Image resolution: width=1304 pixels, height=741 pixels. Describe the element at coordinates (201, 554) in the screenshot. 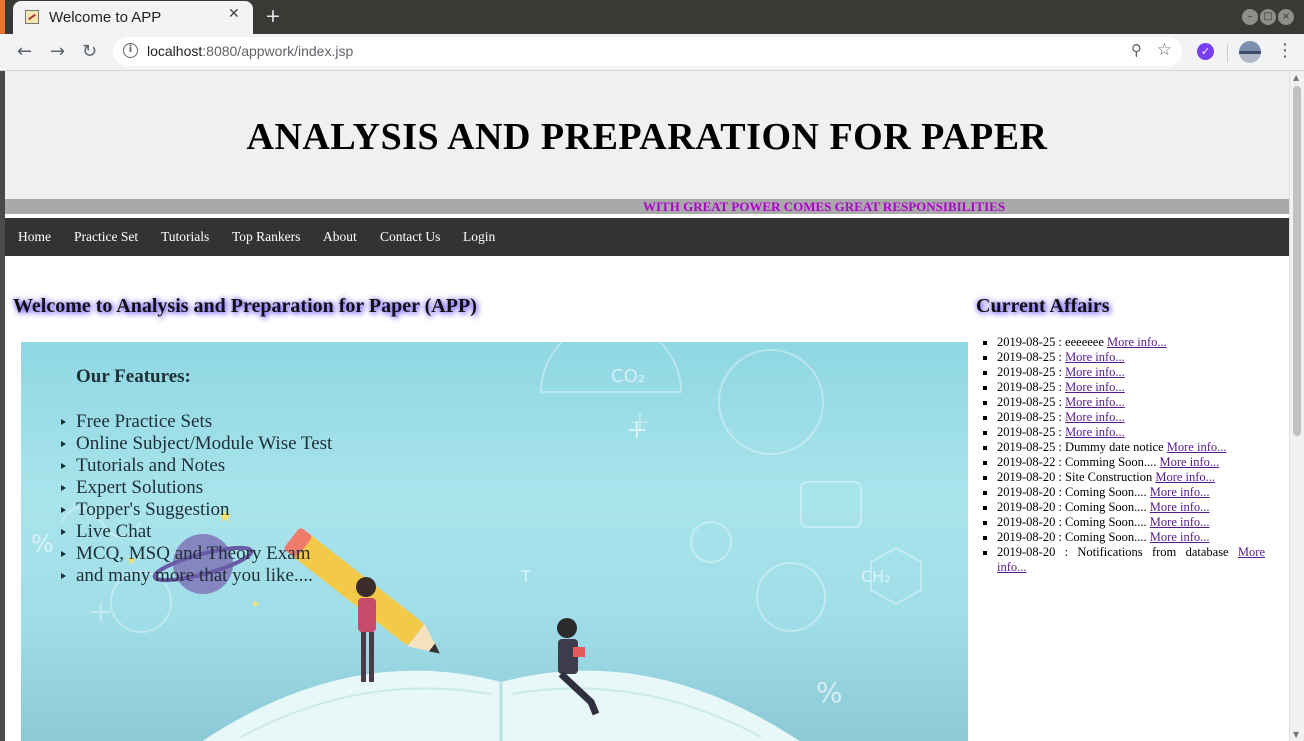

I see `feature-item: MCQ, MSQ and Theory Exam` at that location.